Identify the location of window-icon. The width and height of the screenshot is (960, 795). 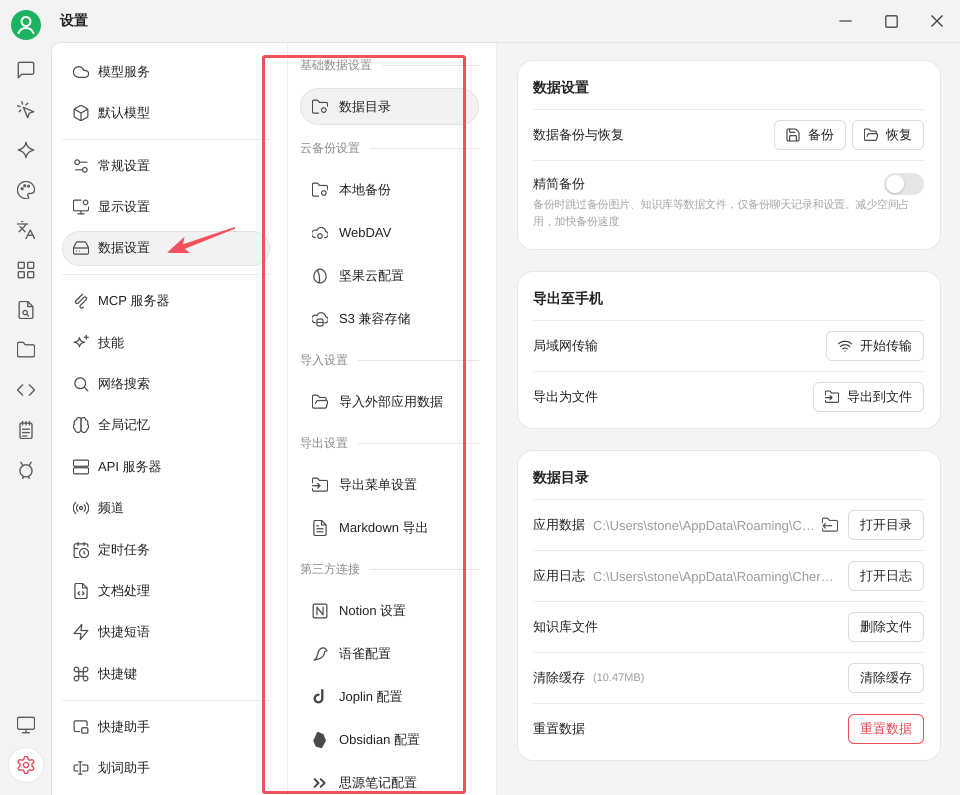
(81, 726).